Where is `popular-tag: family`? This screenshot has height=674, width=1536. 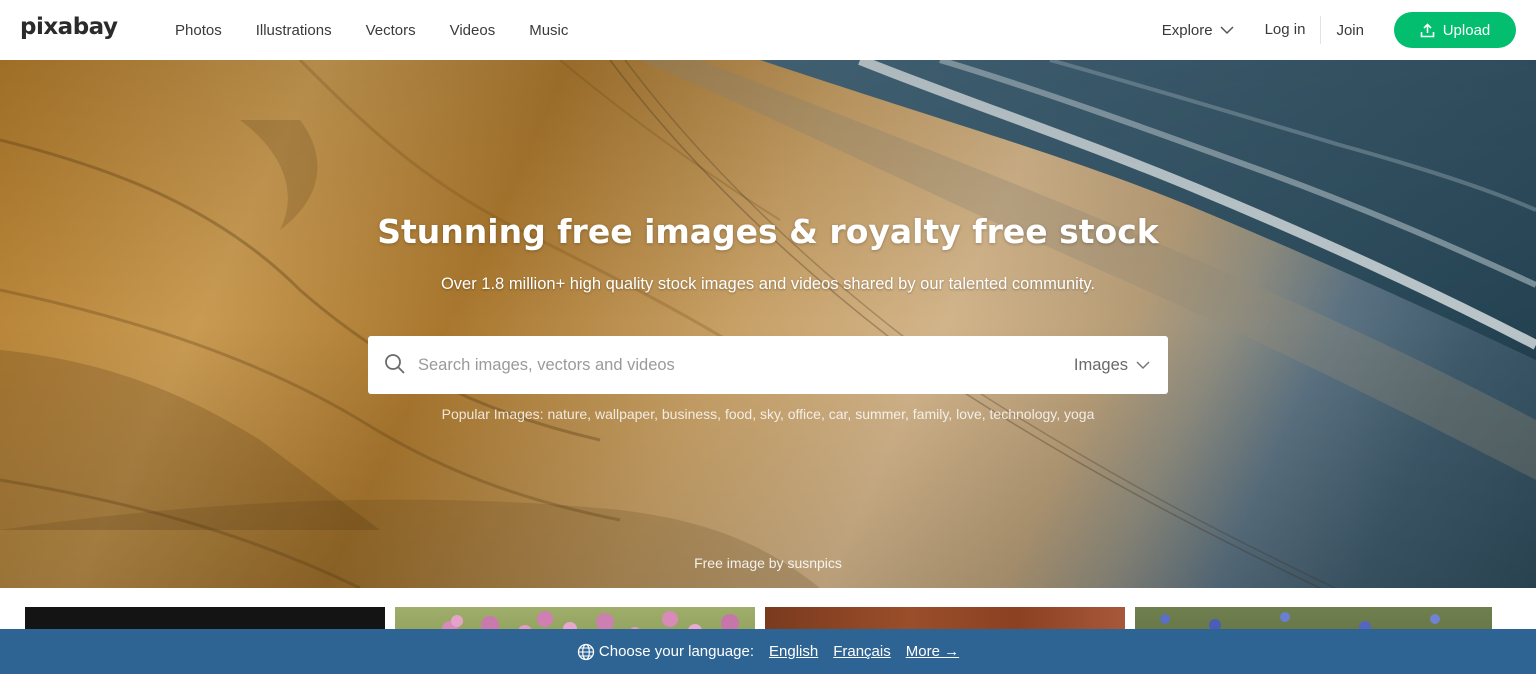 popular-tag: family is located at coordinates (931, 414).